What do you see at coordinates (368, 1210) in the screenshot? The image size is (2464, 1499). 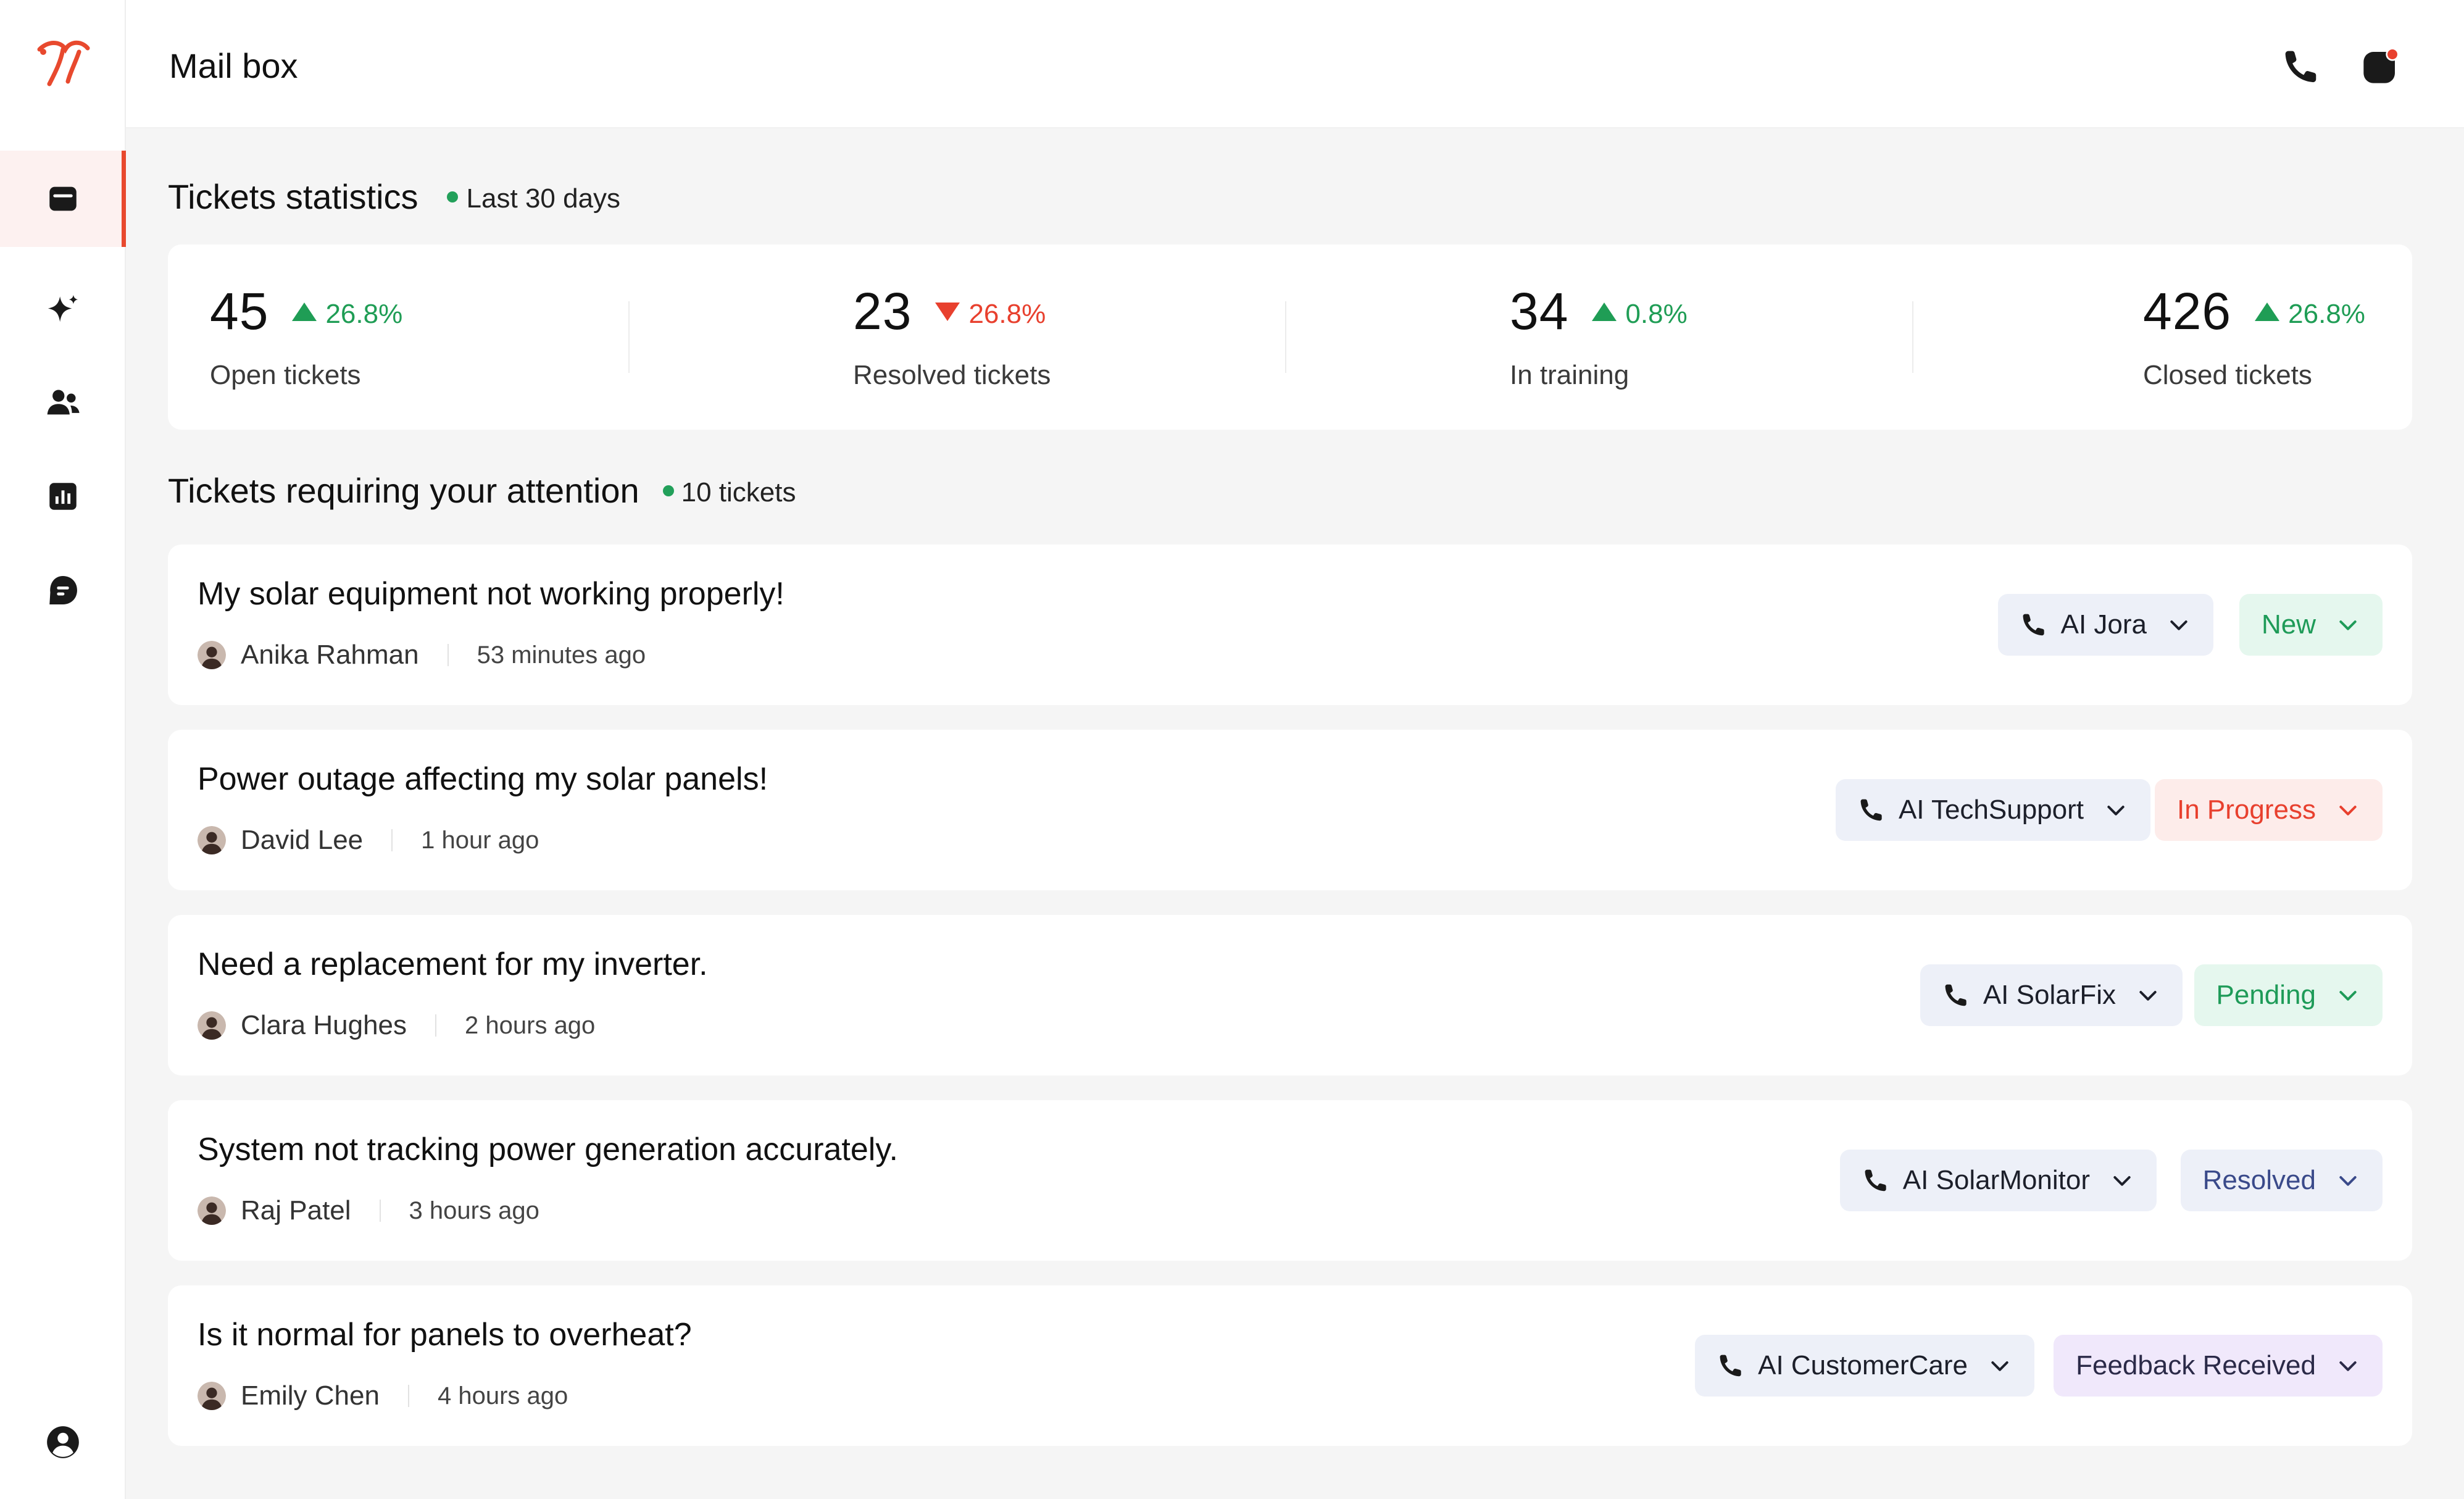 I see `ticket-meta: Raj Patel 3 hours ago` at bounding box center [368, 1210].